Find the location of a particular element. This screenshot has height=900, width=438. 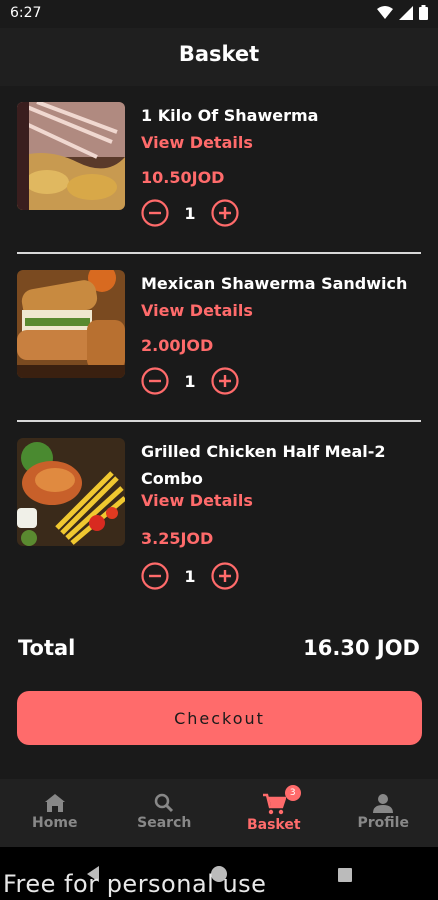

cart-badge: 3 is located at coordinates (292, 793).